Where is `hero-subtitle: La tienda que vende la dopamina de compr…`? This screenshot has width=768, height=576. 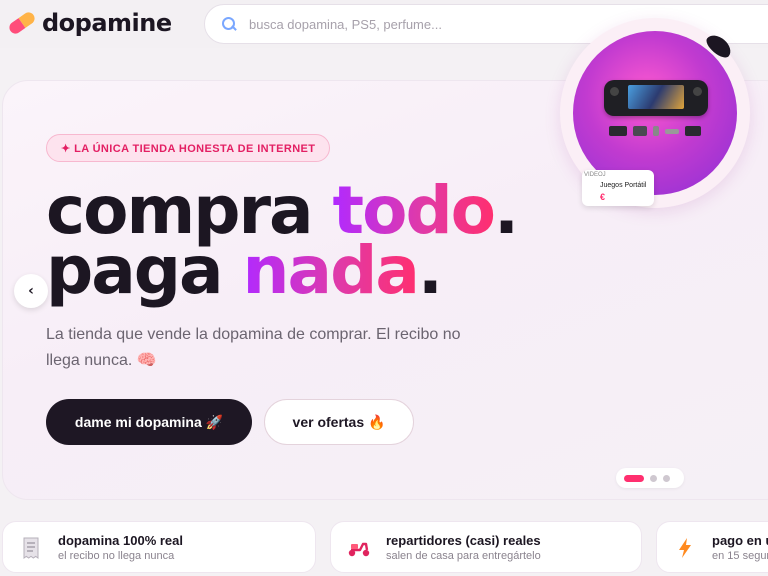
hero-subtitle: La tienda que vende la dopamina de compr… is located at coordinates (253, 347).